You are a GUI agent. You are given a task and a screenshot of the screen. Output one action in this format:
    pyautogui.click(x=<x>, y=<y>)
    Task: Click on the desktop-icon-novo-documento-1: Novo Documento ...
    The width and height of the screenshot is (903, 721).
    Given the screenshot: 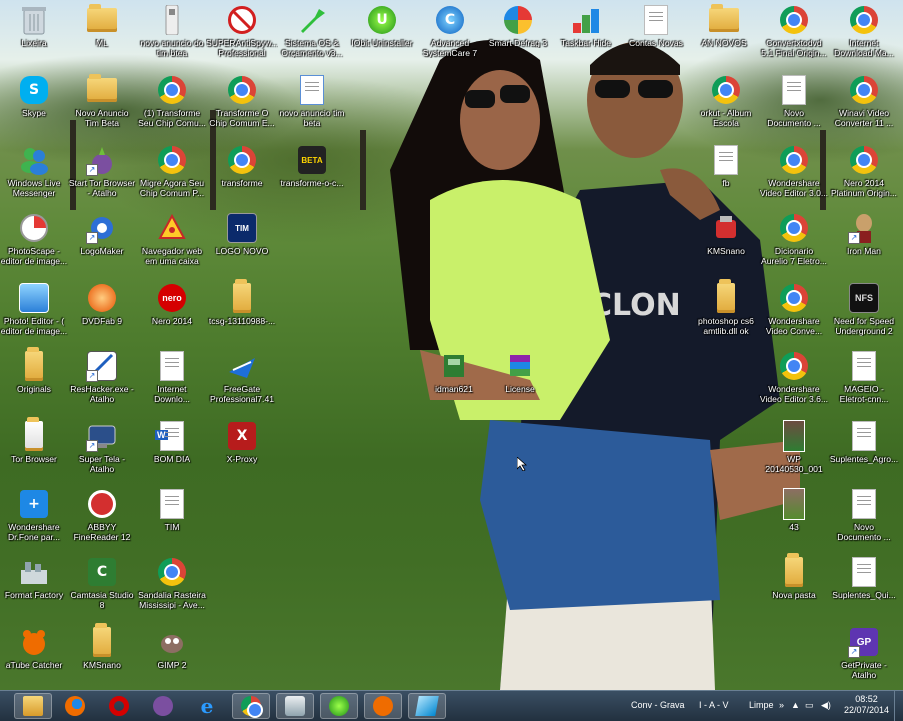 What is the action you would take?
    pyautogui.click(x=794, y=101)
    